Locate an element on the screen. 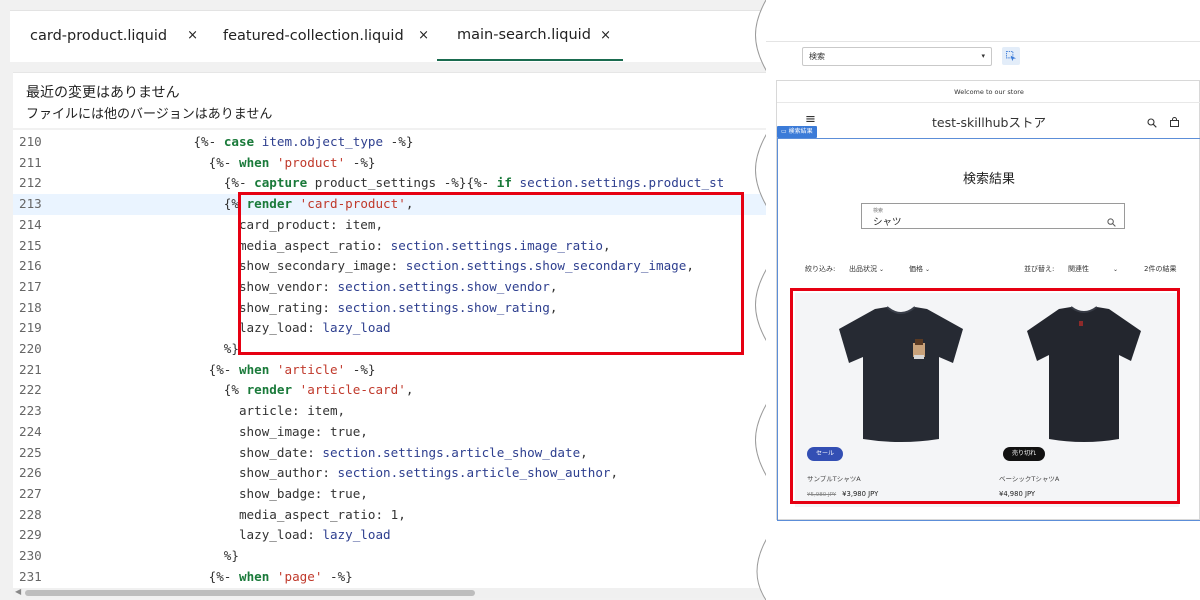 The height and width of the screenshot is (600, 1200). line-number: 220 is located at coordinates (30, 348).